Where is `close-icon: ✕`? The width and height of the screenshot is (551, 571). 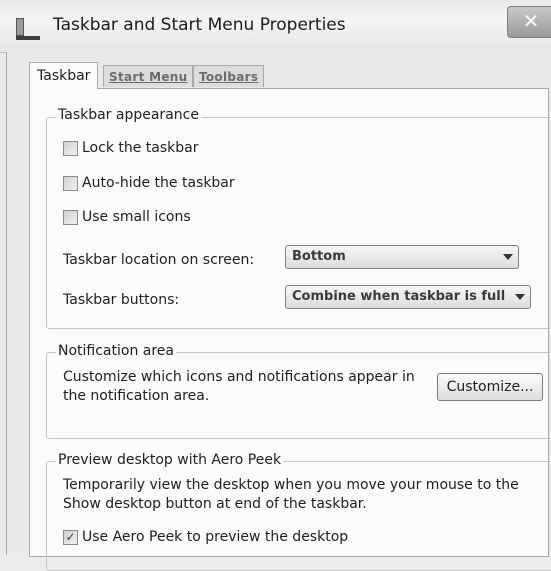
close-icon: ✕ is located at coordinates (531, 21).